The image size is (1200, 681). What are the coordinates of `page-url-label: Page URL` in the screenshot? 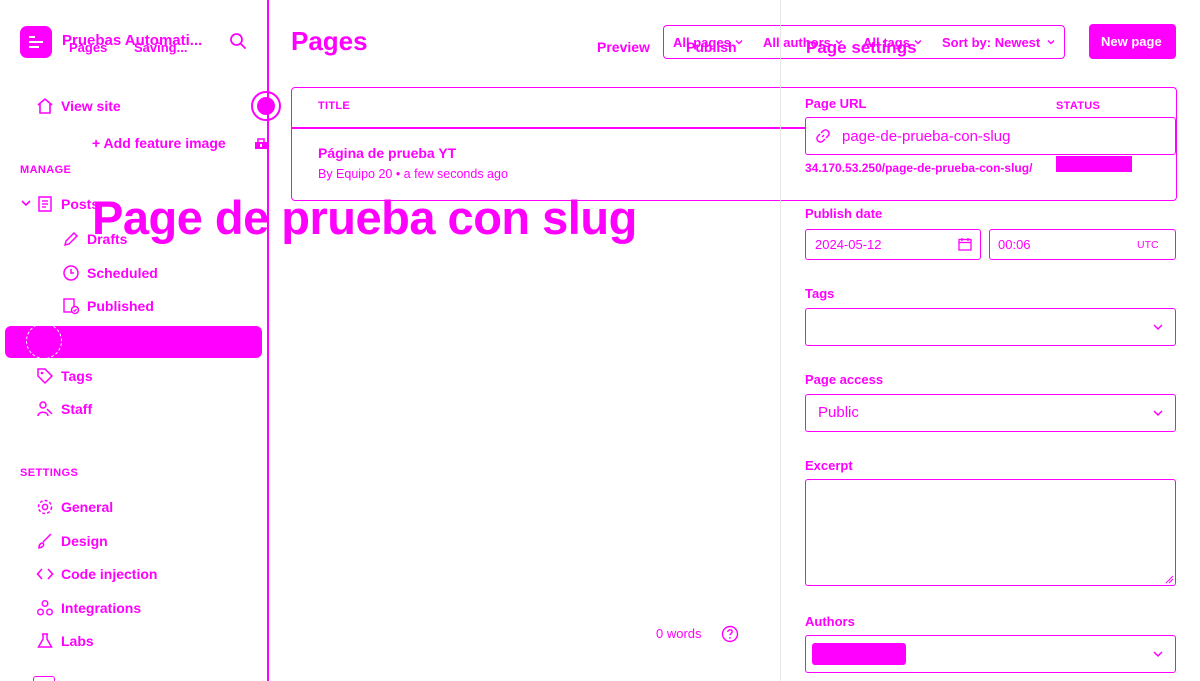 It's located at (836, 103).